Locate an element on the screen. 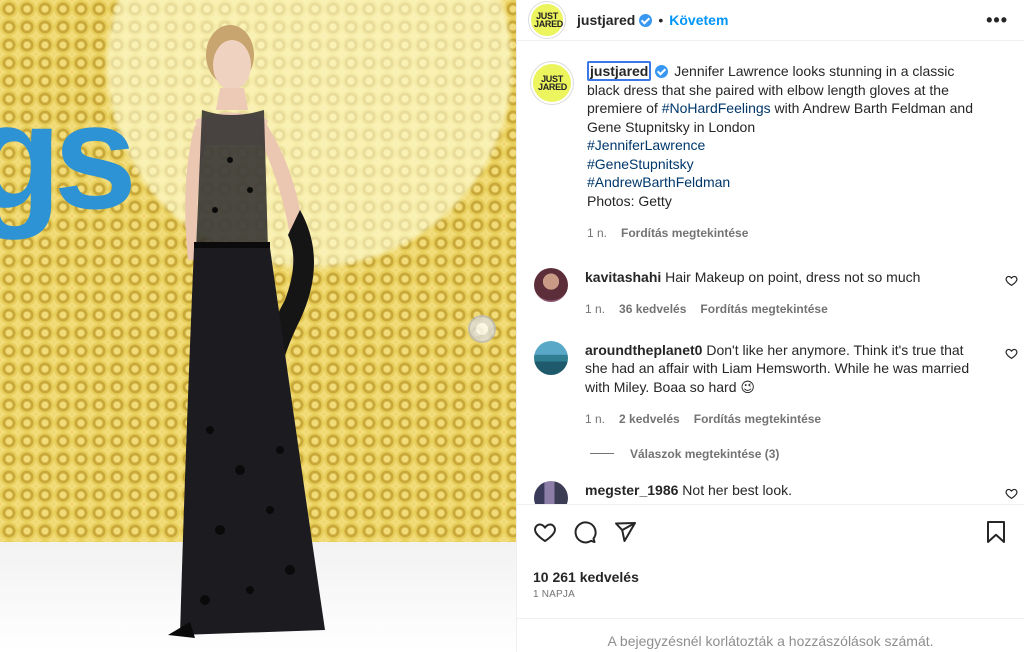 The image size is (1024, 652). more-options-icon: ••• is located at coordinates (997, 20).